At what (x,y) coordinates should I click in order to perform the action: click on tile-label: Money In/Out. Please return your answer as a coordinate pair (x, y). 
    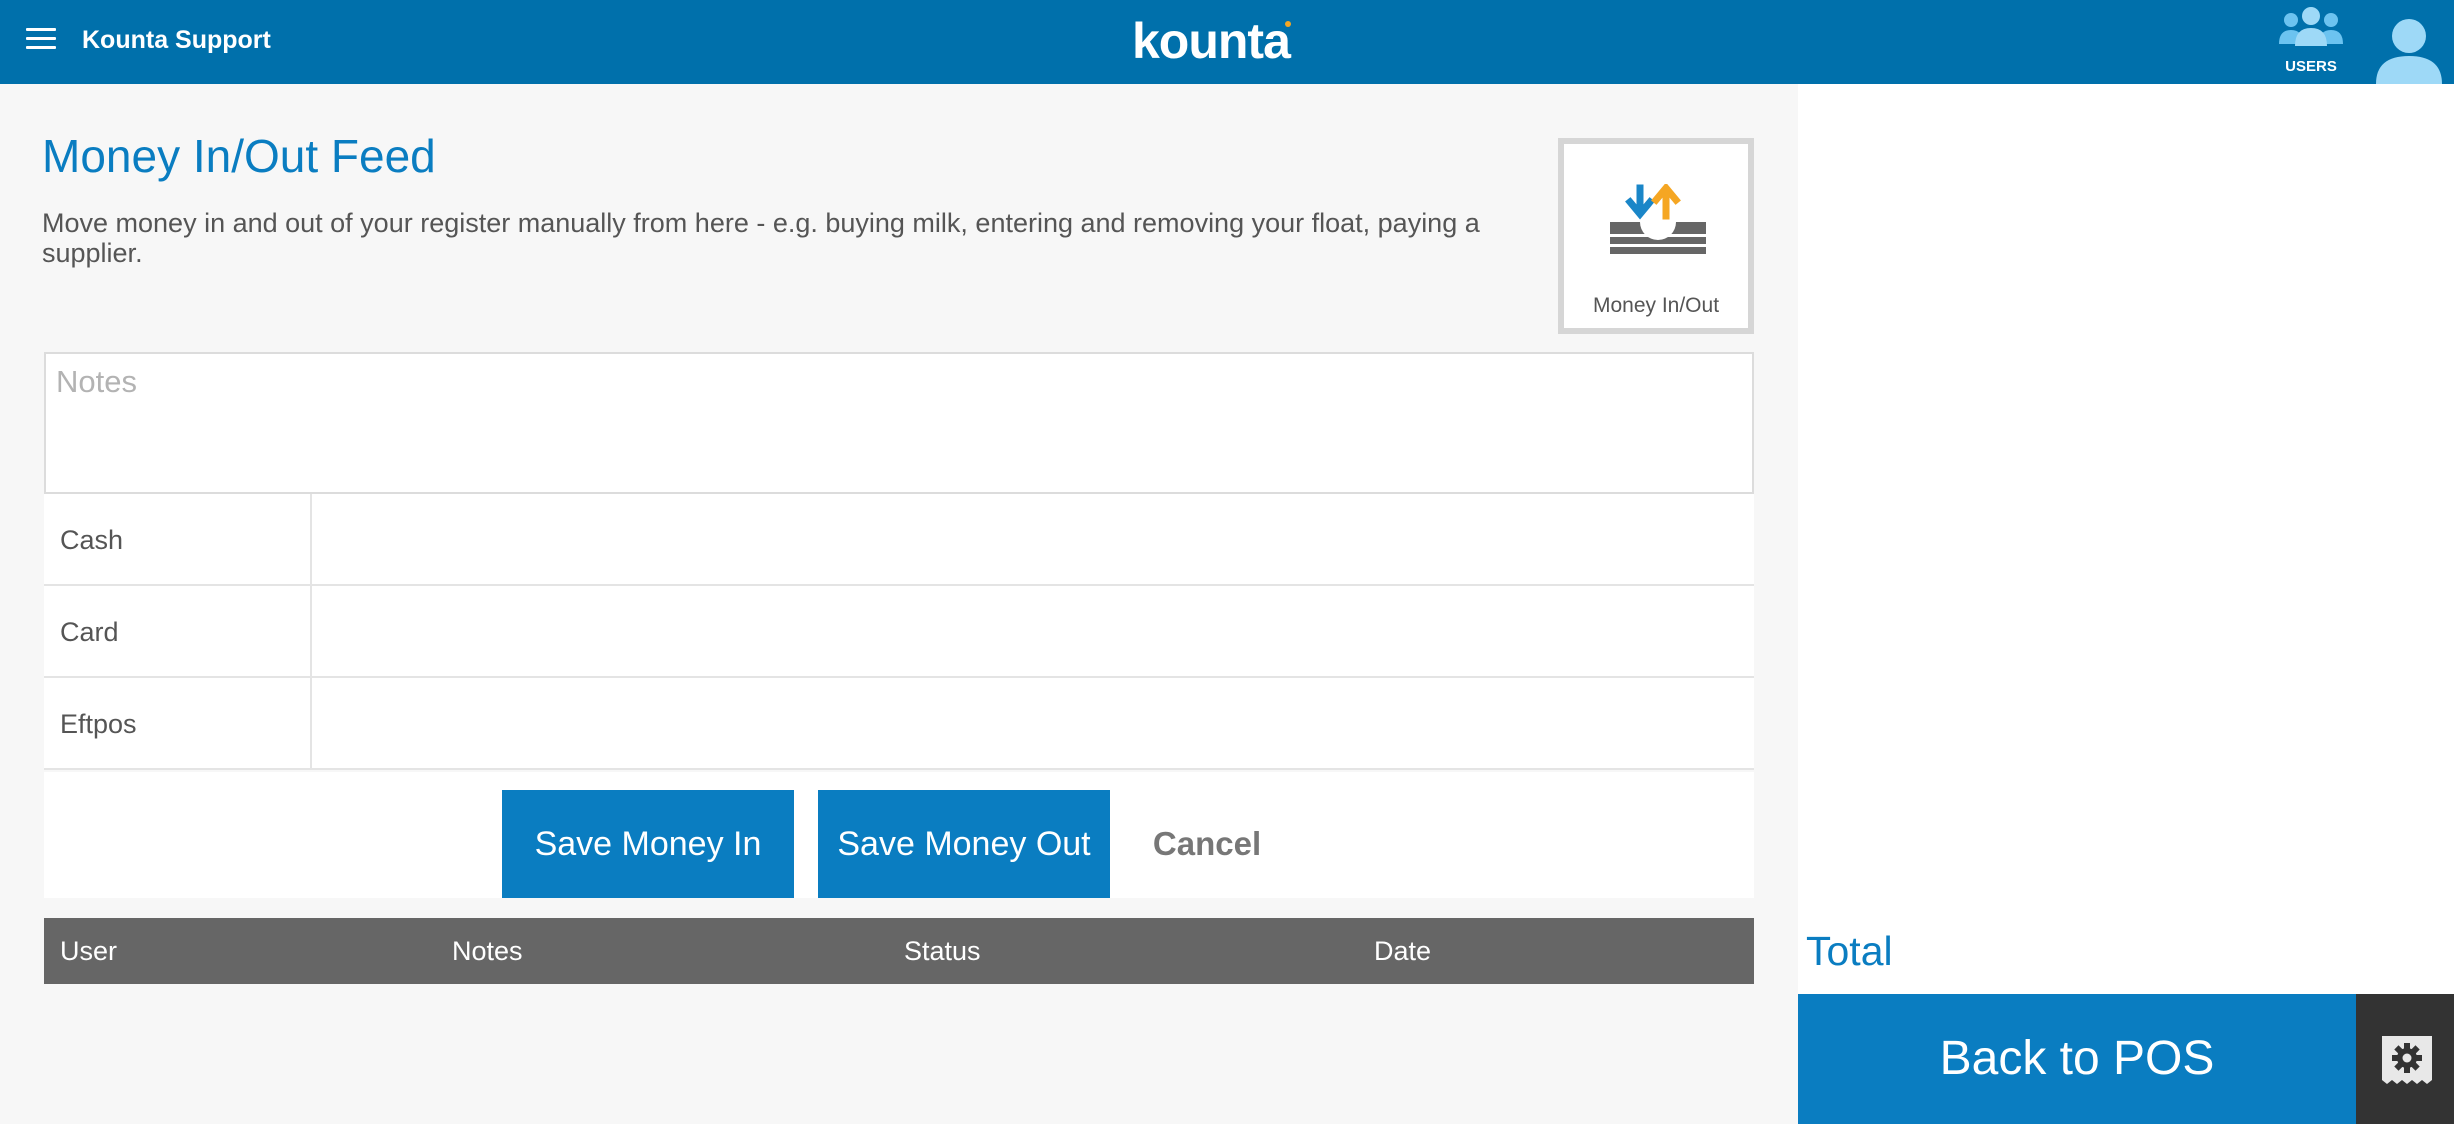
    Looking at the image, I should click on (1656, 305).